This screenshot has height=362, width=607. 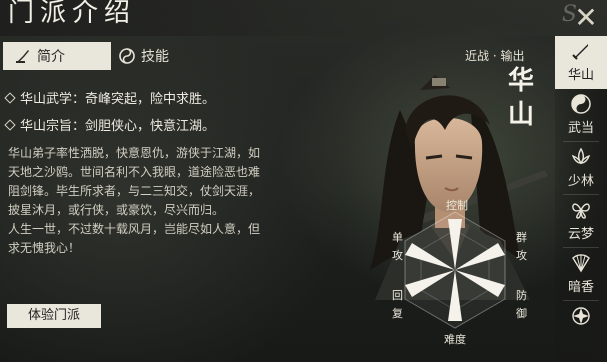 I want to click on radar-label-control: 控制, so click(x=457, y=205).